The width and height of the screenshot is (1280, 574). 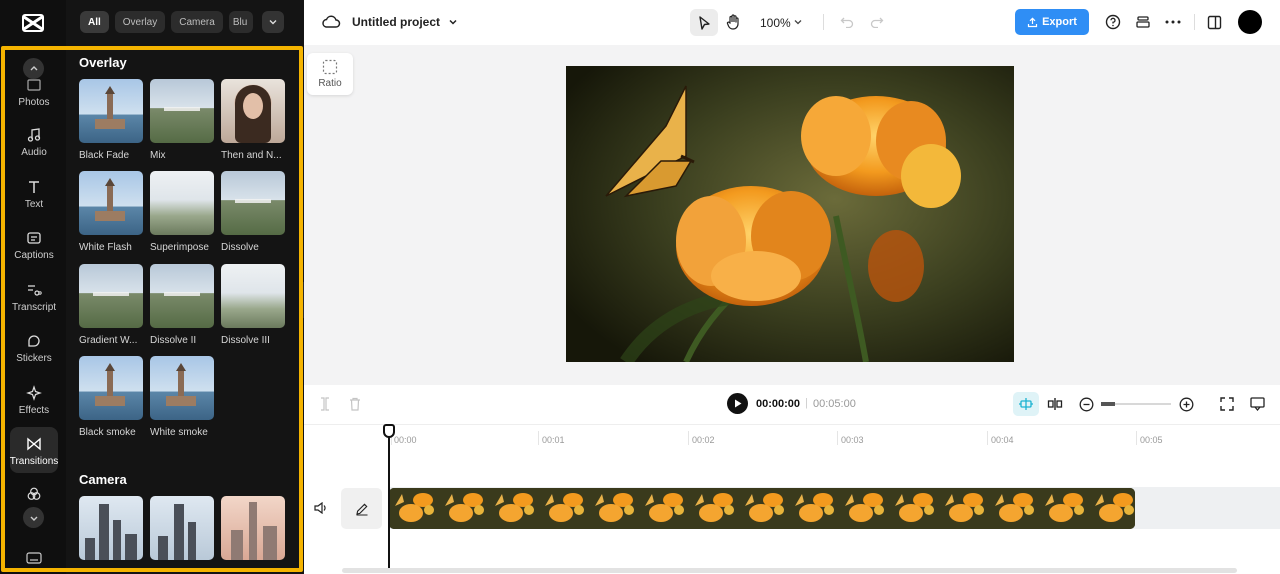 I want to click on rail-item-filters, so click(x=34, y=495).